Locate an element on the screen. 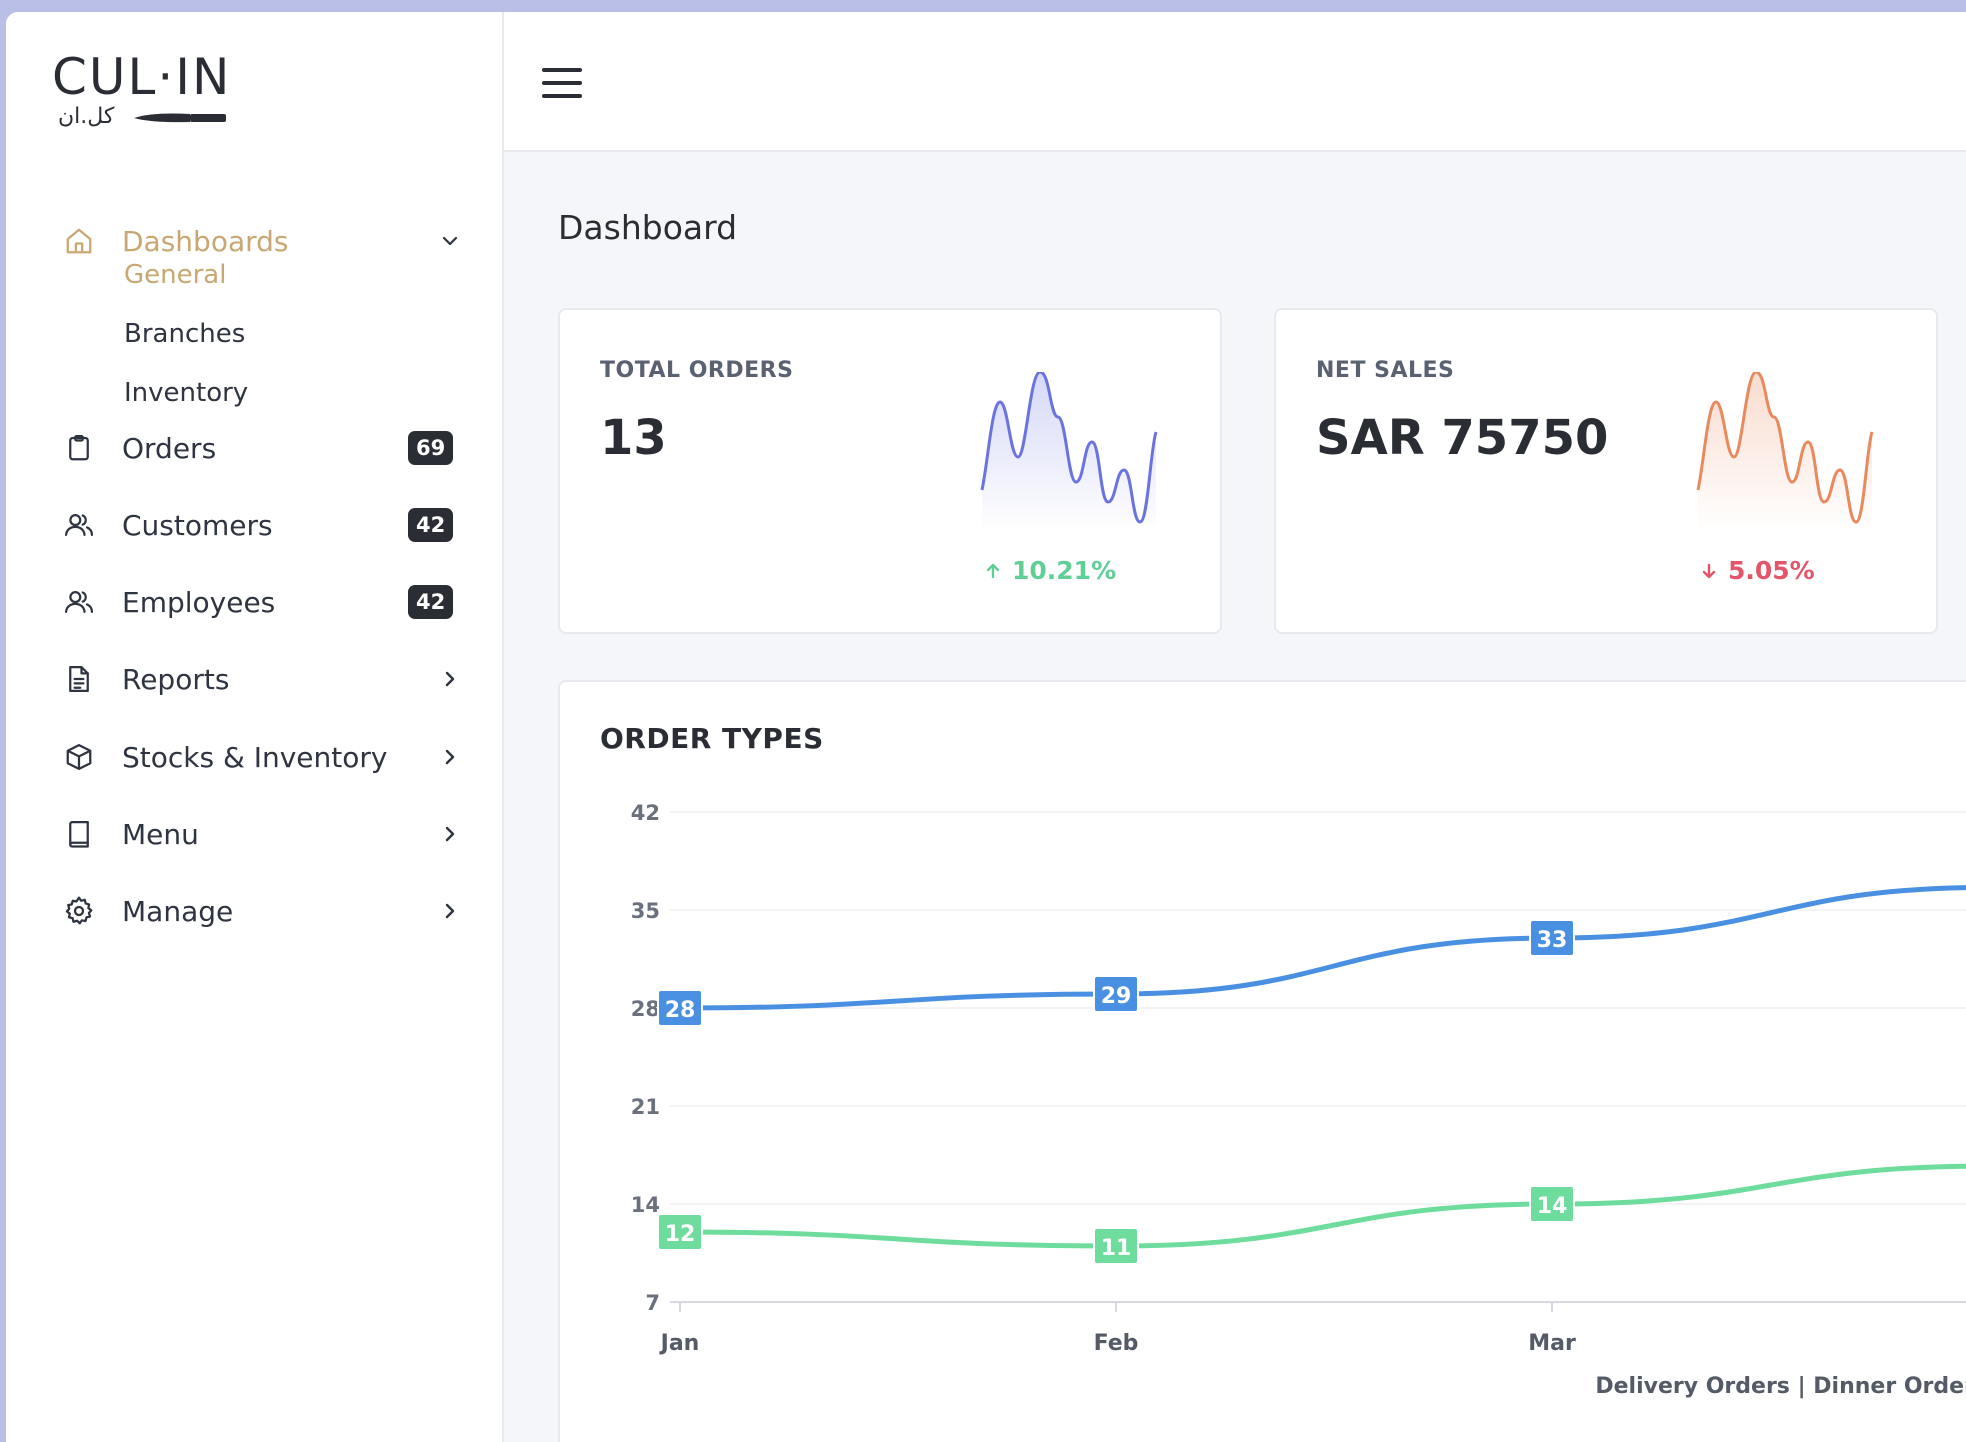  sidebar-item-label: Orders is located at coordinates (169, 448).